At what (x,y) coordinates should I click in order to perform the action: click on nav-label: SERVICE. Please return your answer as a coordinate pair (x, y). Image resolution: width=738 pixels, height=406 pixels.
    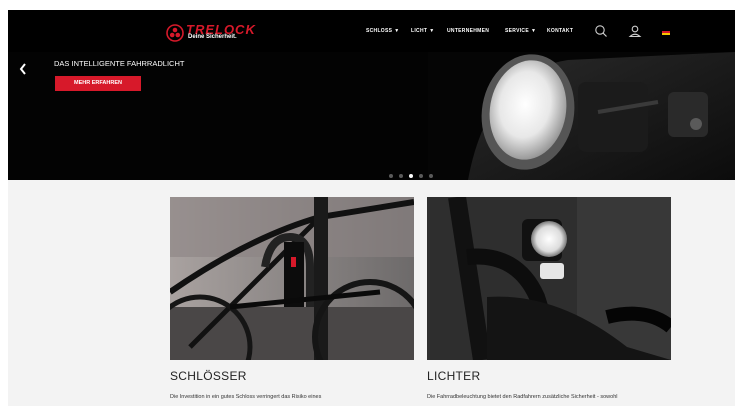
    Looking at the image, I should click on (517, 31).